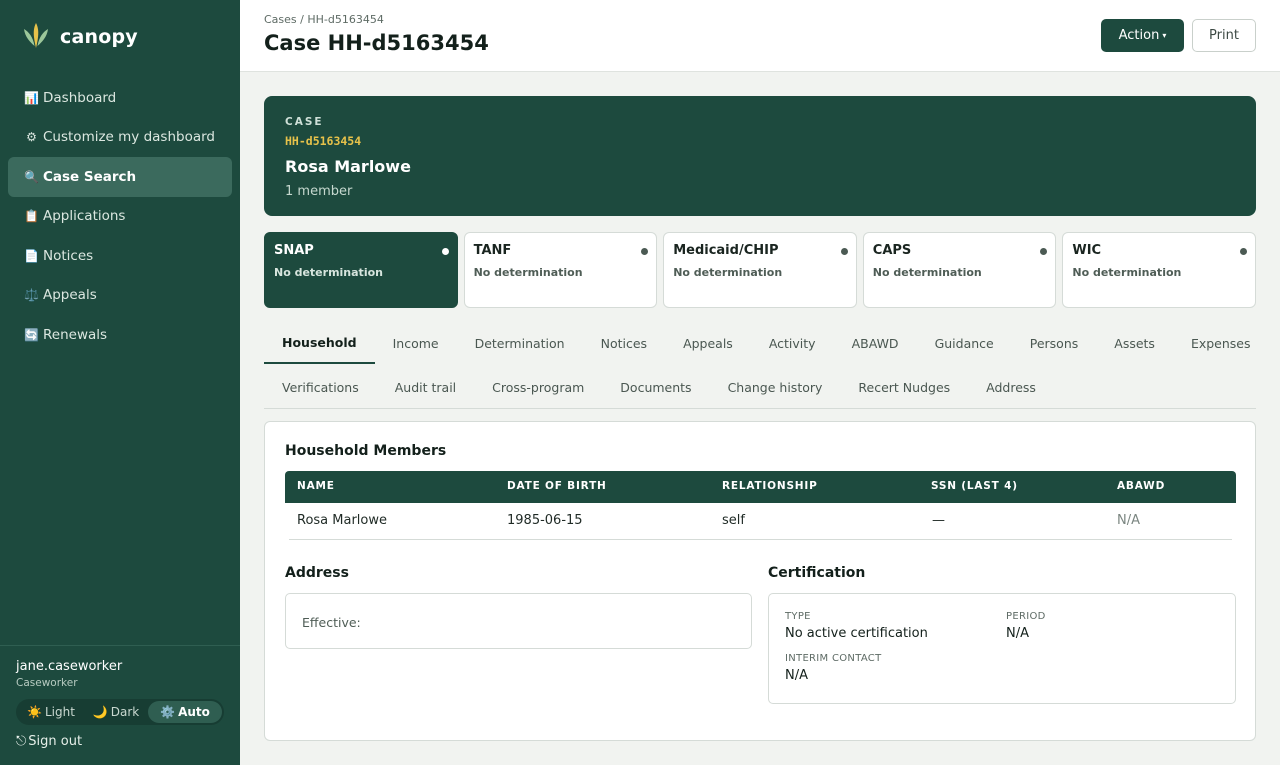 The image size is (1280, 765). I want to click on tab-activity: Activity, so click(792, 343).